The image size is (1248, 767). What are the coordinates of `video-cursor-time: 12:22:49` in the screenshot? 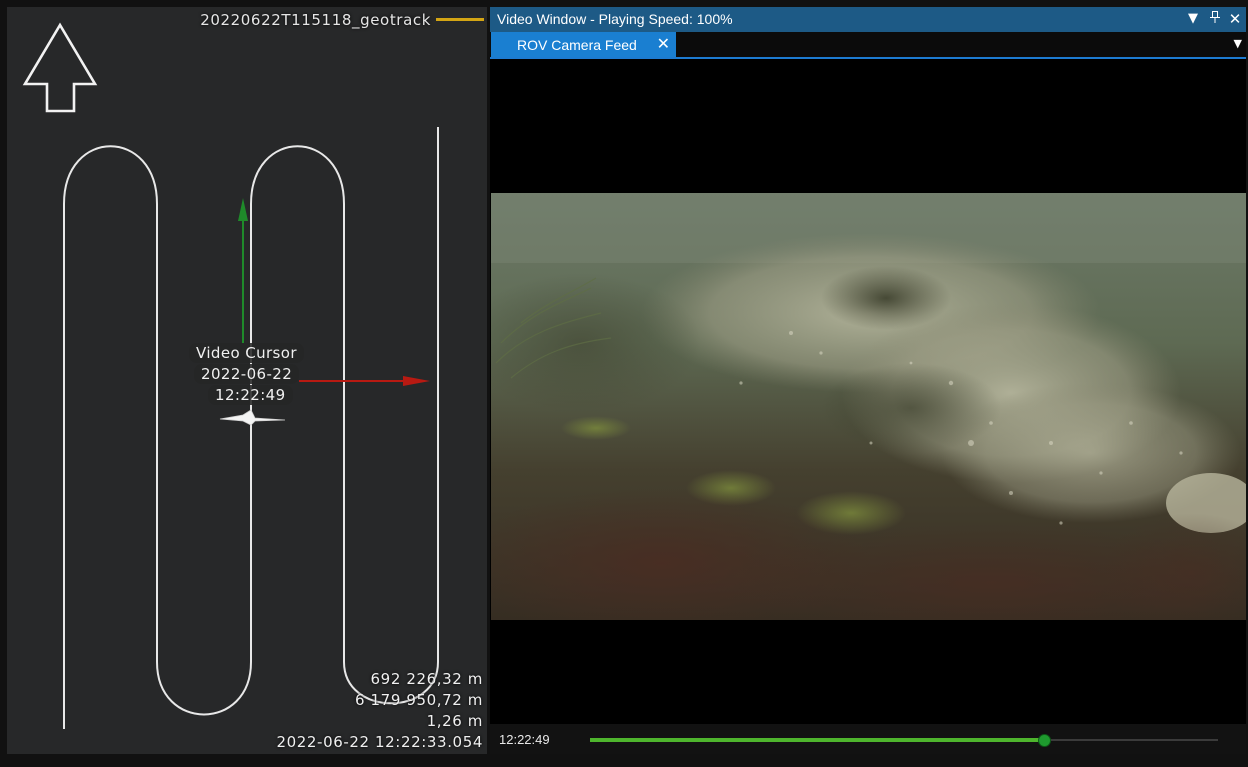 It's located at (250, 395).